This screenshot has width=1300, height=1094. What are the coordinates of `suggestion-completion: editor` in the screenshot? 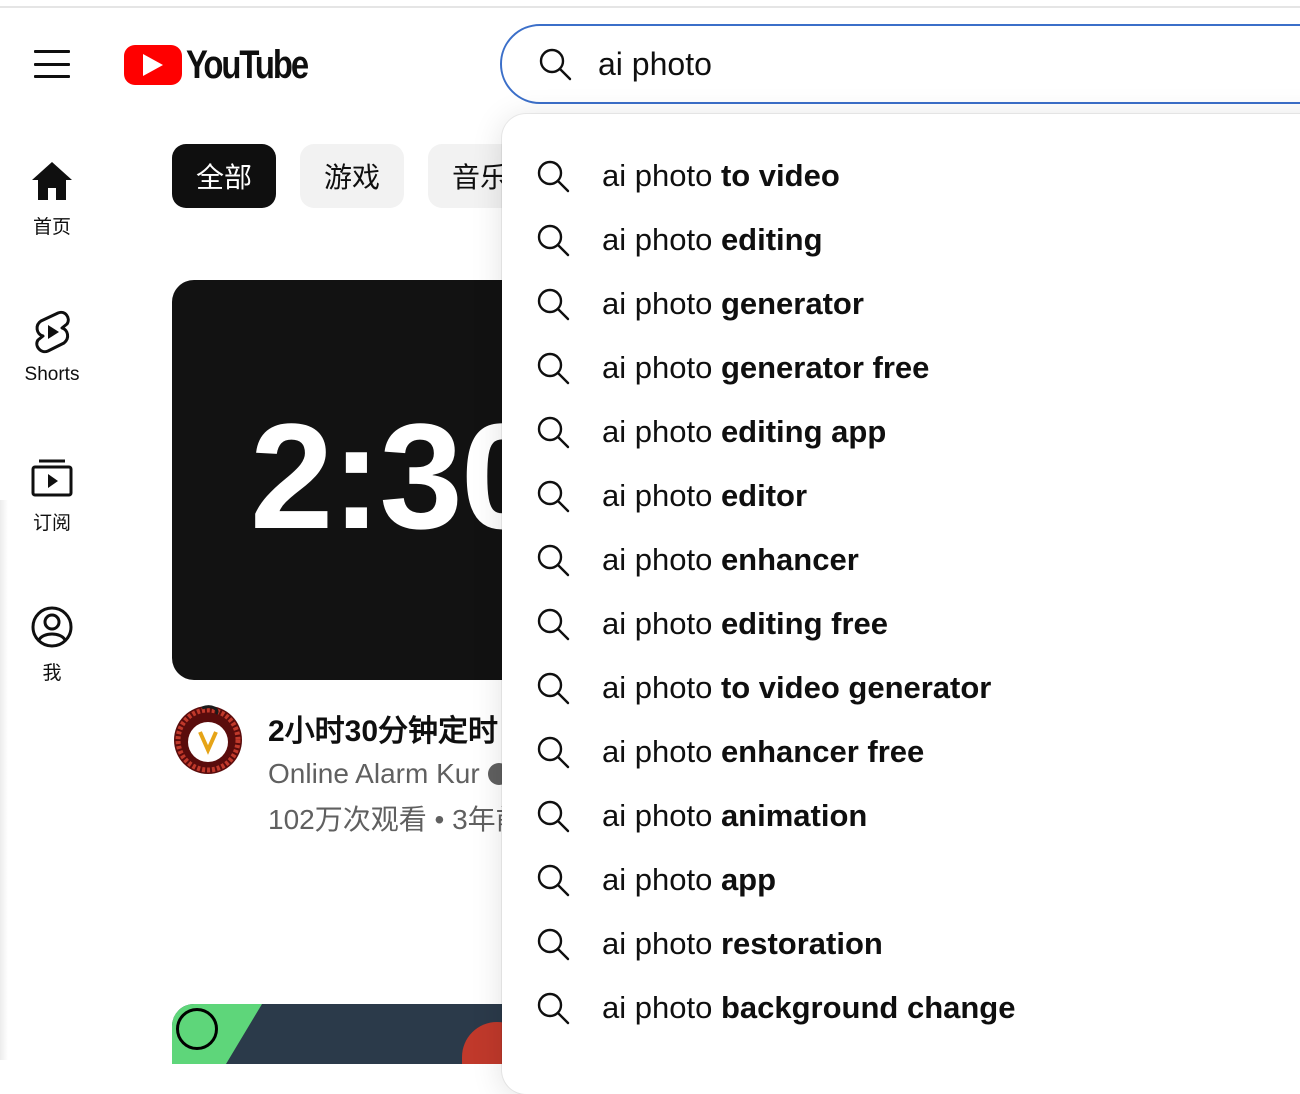 It's located at (764, 495).